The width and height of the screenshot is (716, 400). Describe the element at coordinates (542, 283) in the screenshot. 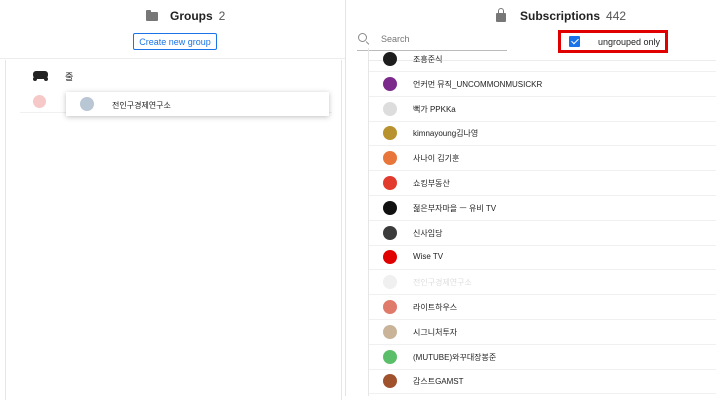

I see `subscription-item: 전인구경제연구소` at that location.